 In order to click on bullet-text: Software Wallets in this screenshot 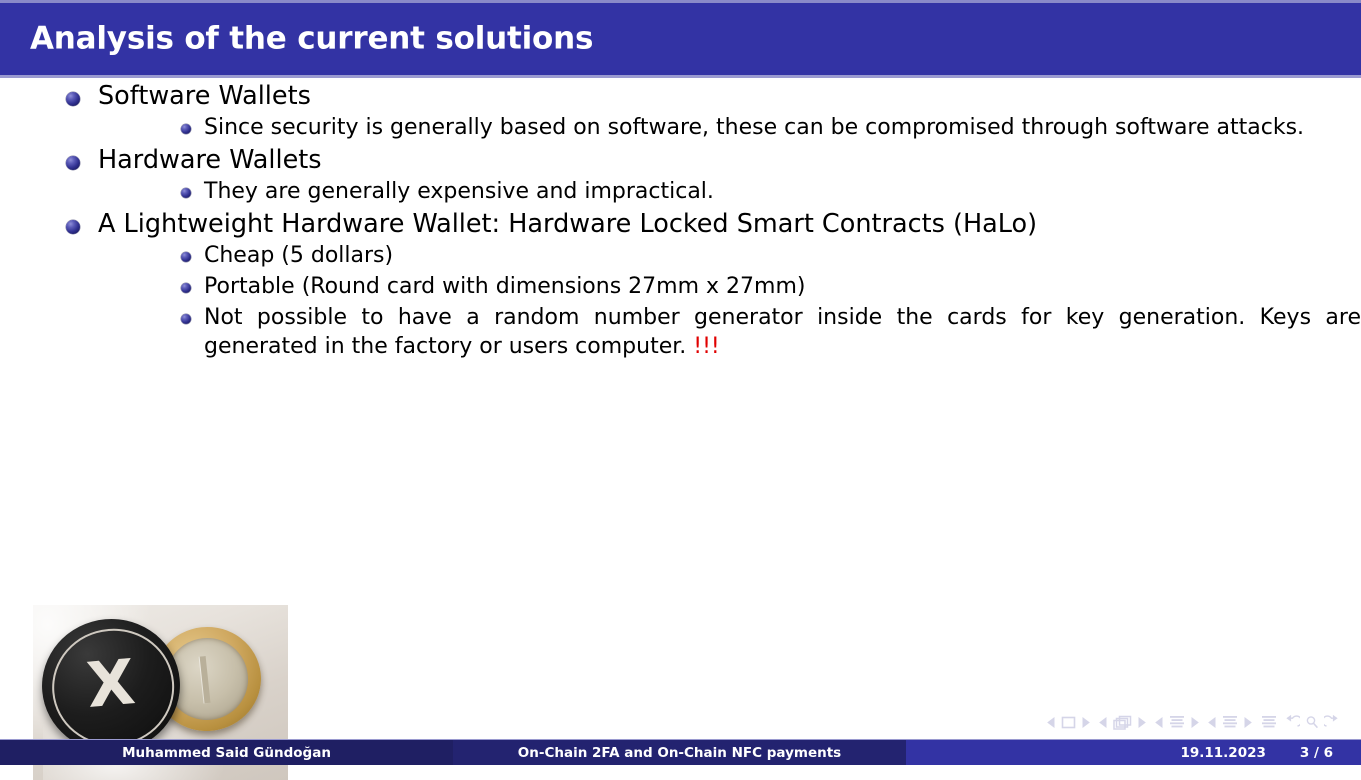, I will do `click(204, 96)`.